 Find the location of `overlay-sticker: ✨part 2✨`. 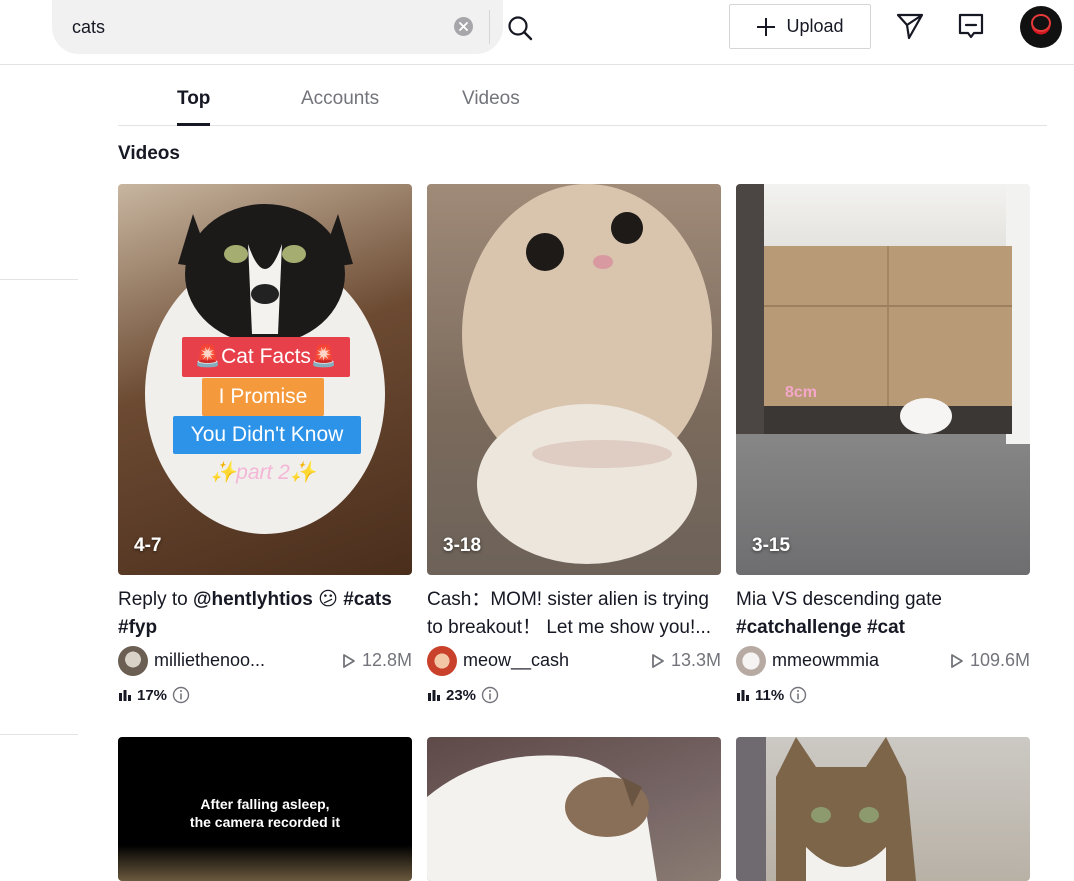

overlay-sticker: ✨part 2✨ is located at coordinates (263, 472).